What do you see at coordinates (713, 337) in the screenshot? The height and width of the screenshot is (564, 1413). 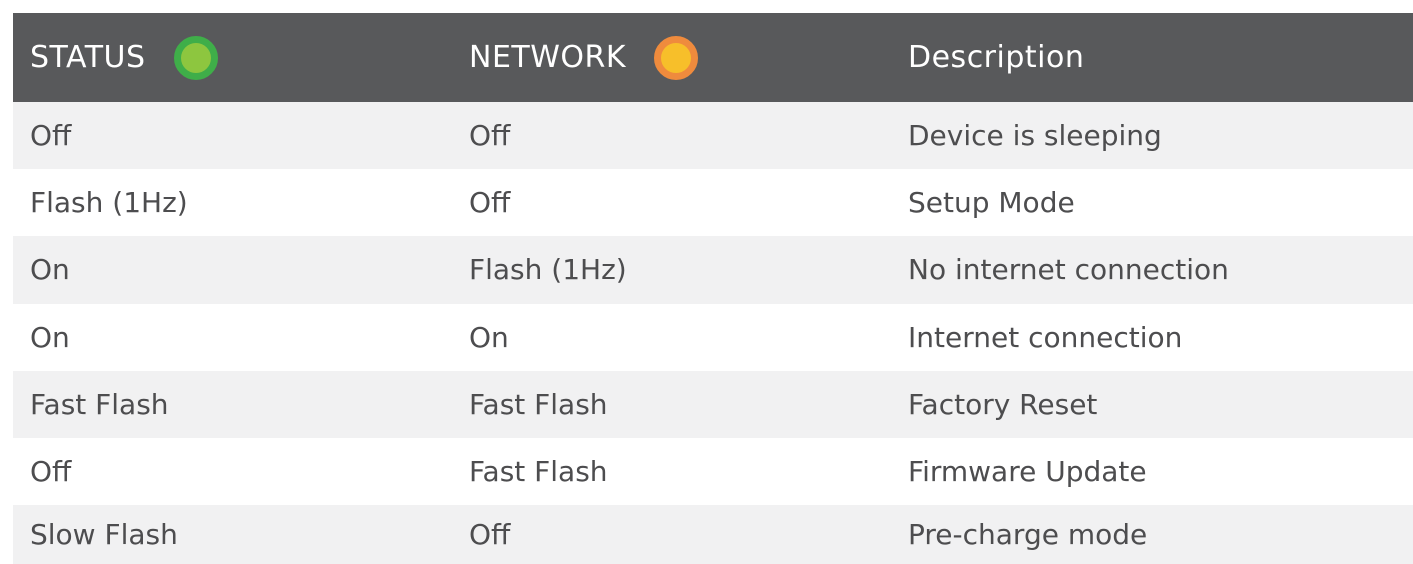 I see `table-row: On On Internet connection` at bounding box center [713, 337].